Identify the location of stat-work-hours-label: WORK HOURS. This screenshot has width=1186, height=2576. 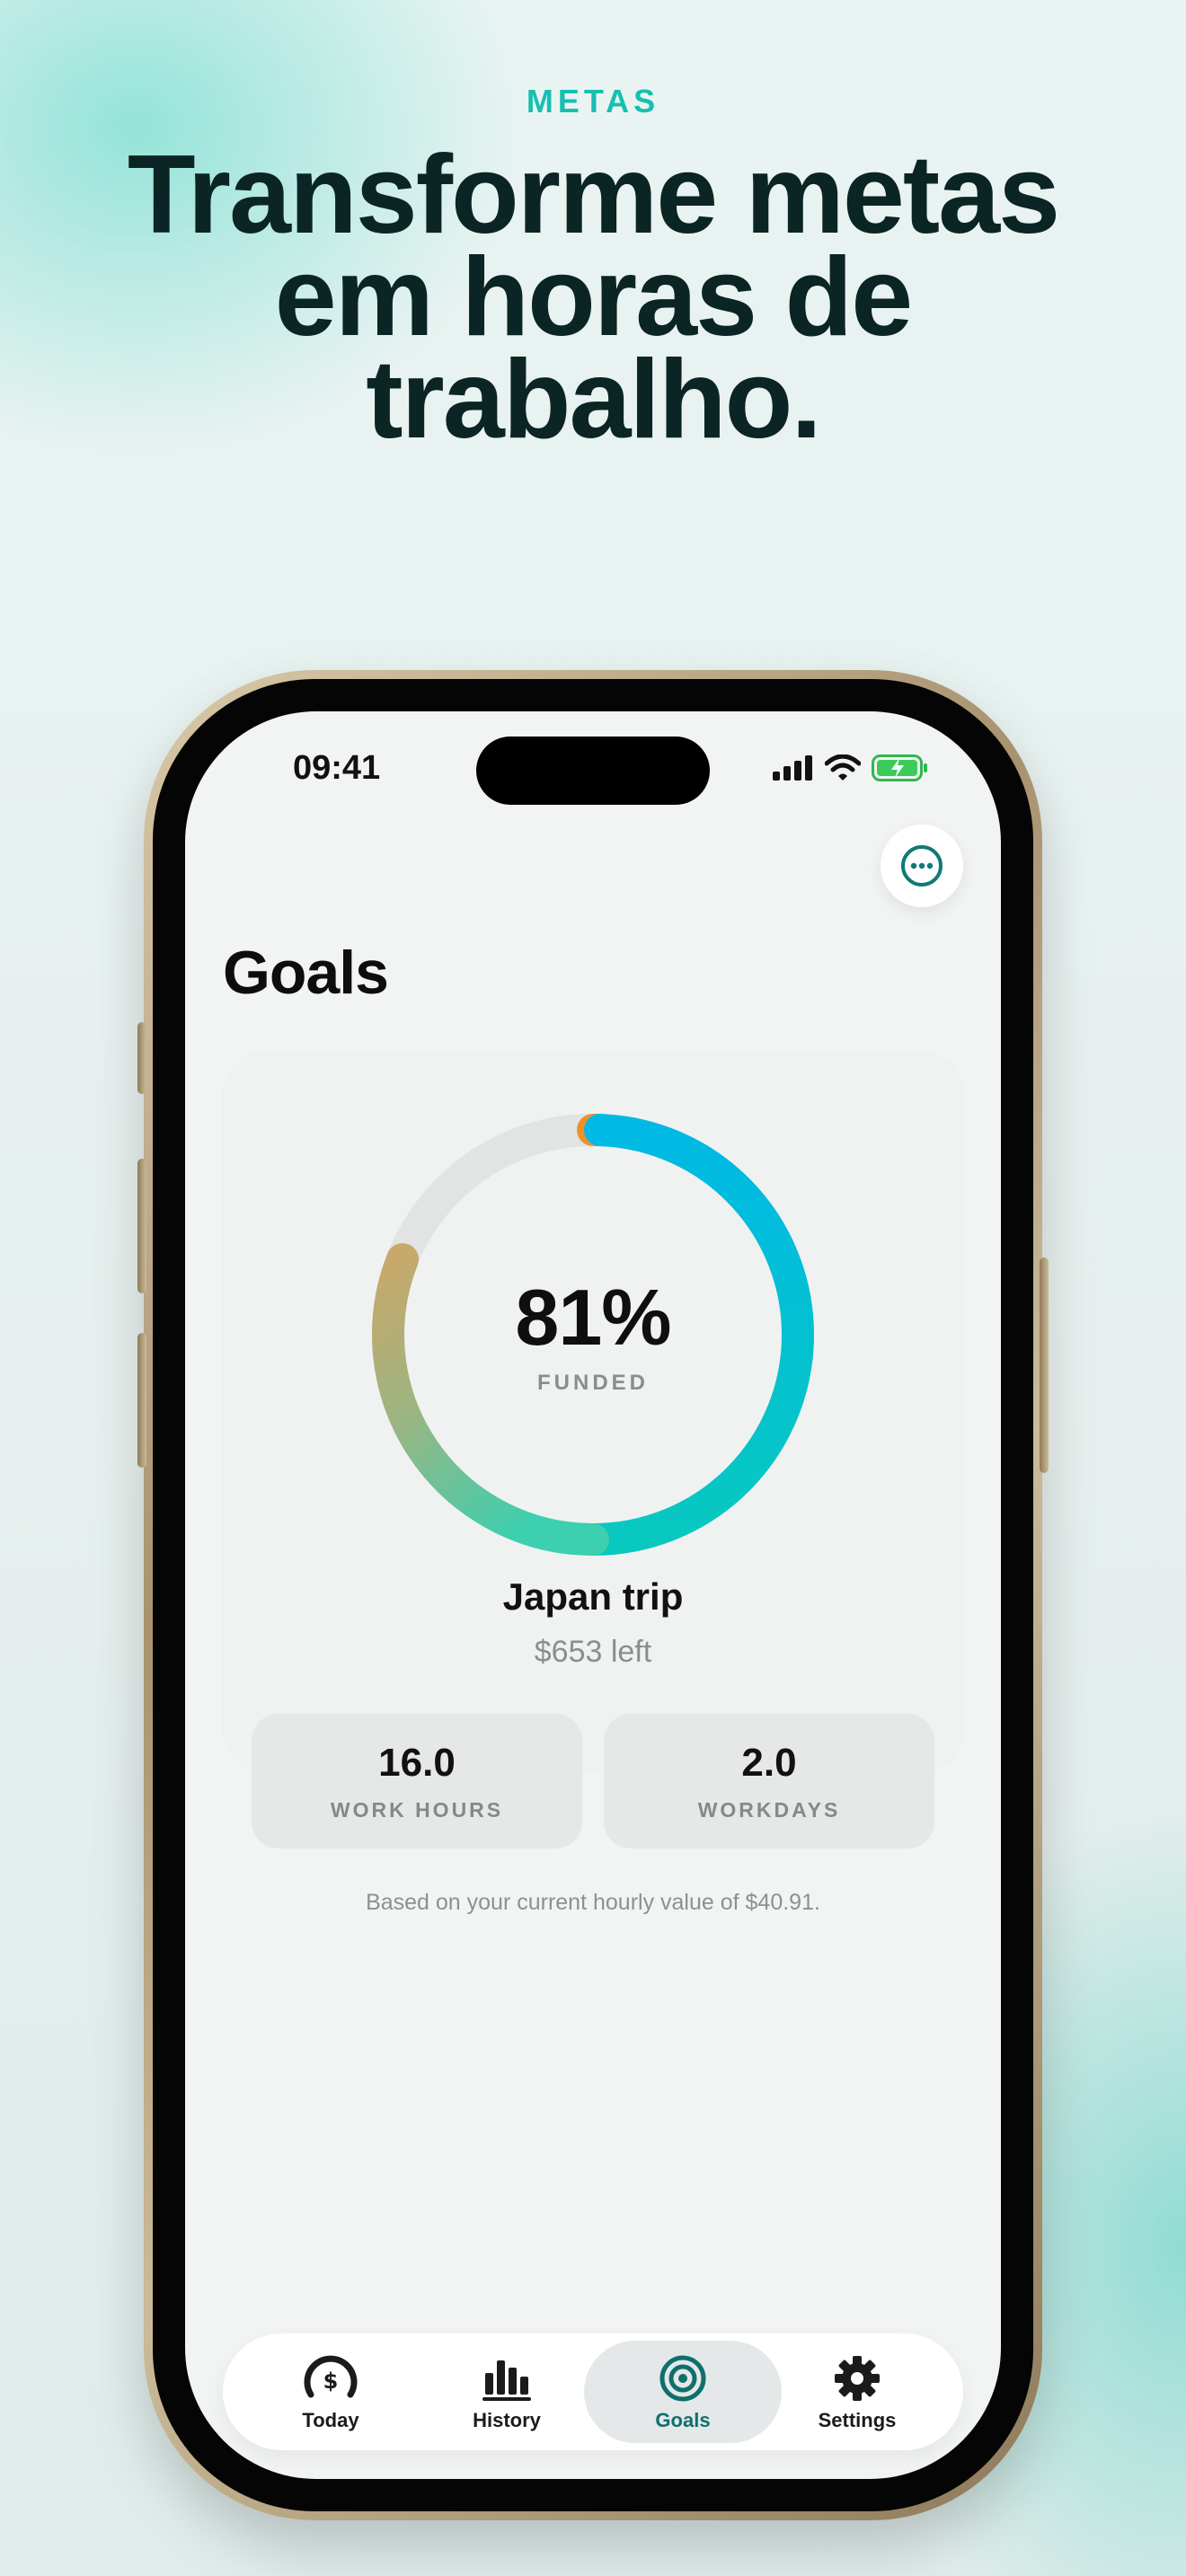
(417, 1810).